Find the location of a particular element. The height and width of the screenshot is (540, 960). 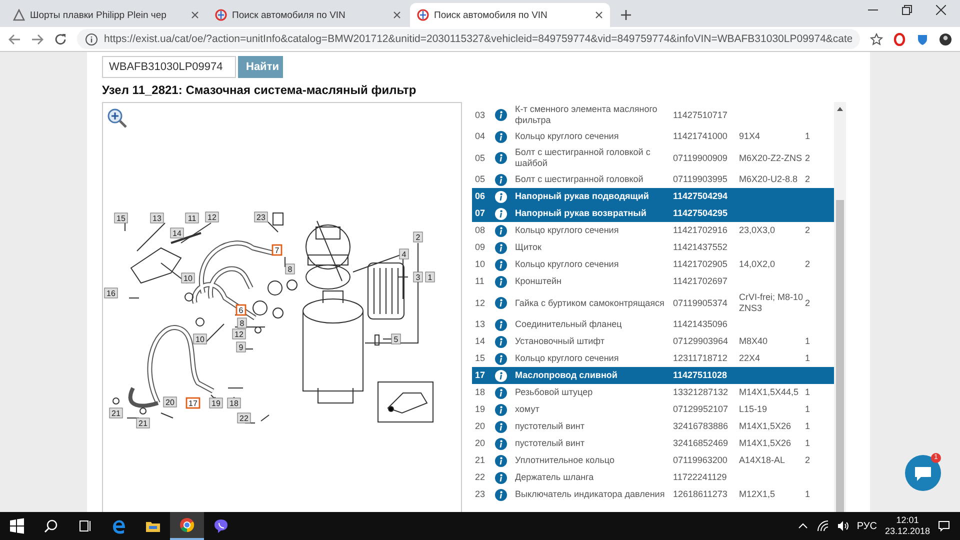

browser-tab: Шорты плавки Philipp Plein чер is located at coordinates (106, 15).